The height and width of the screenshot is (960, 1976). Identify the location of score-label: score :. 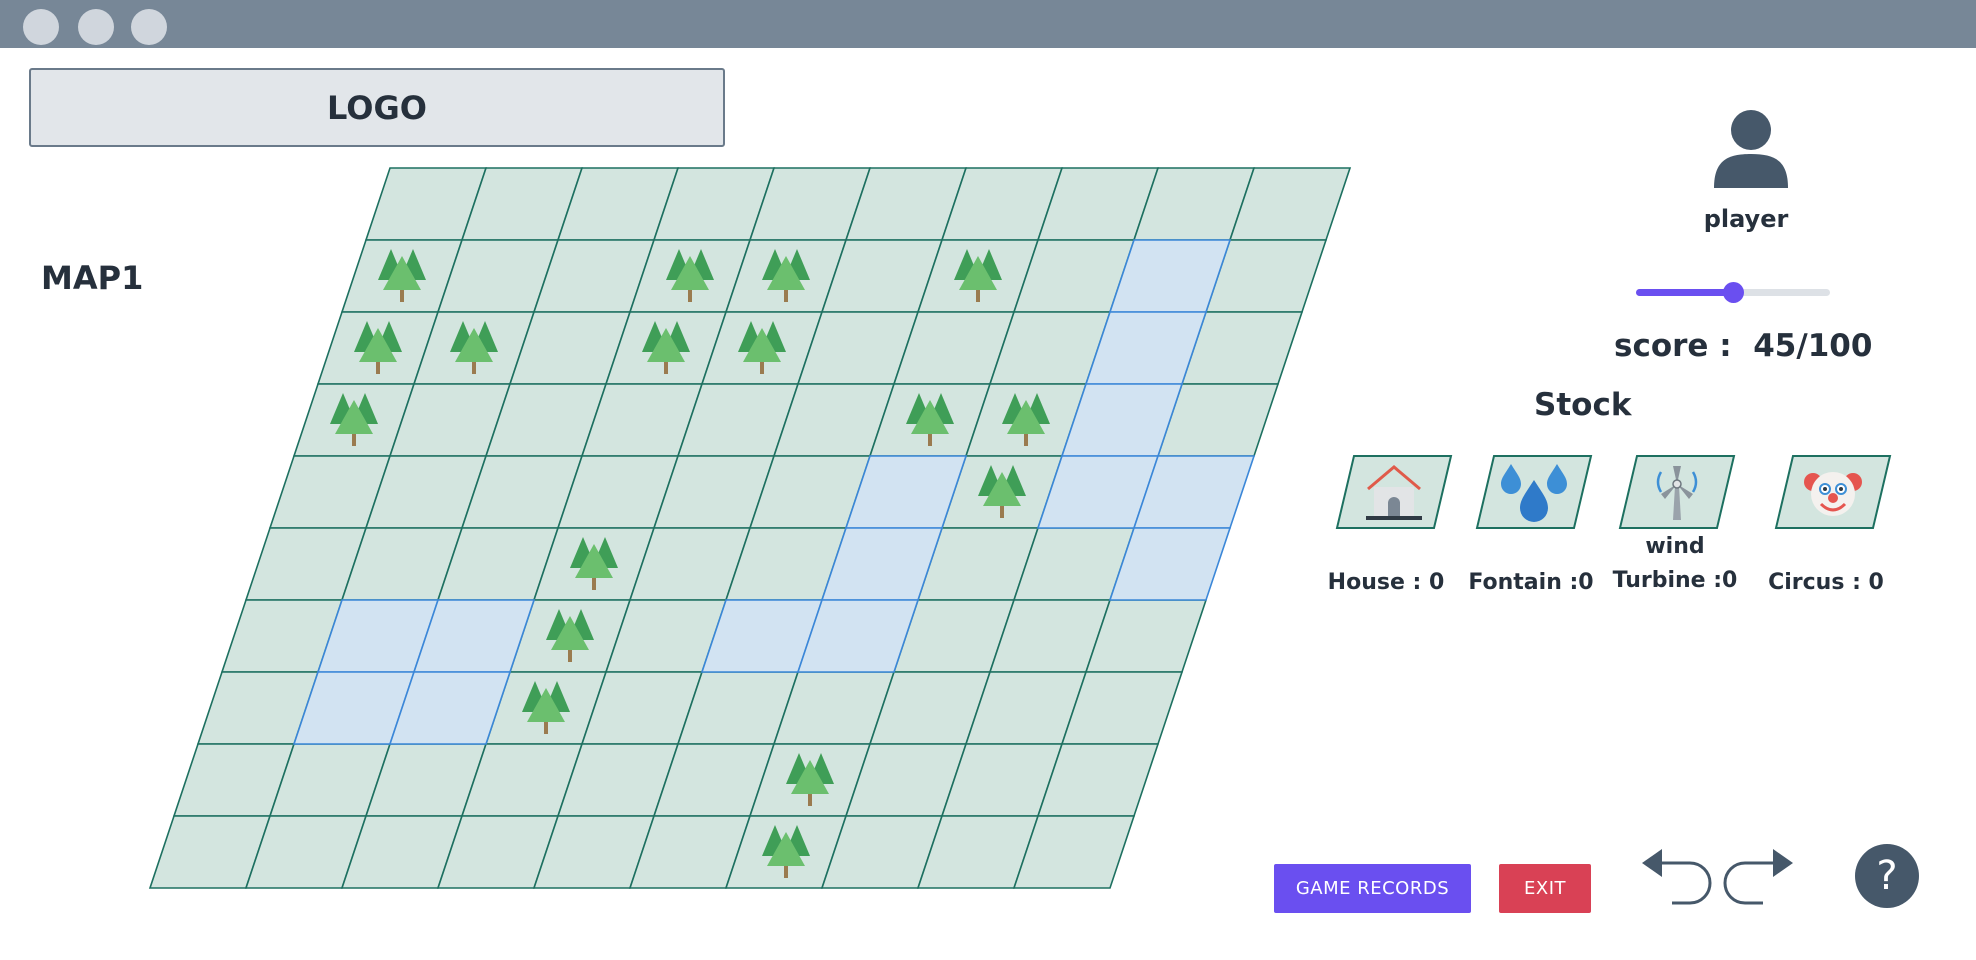
(1673, 346).